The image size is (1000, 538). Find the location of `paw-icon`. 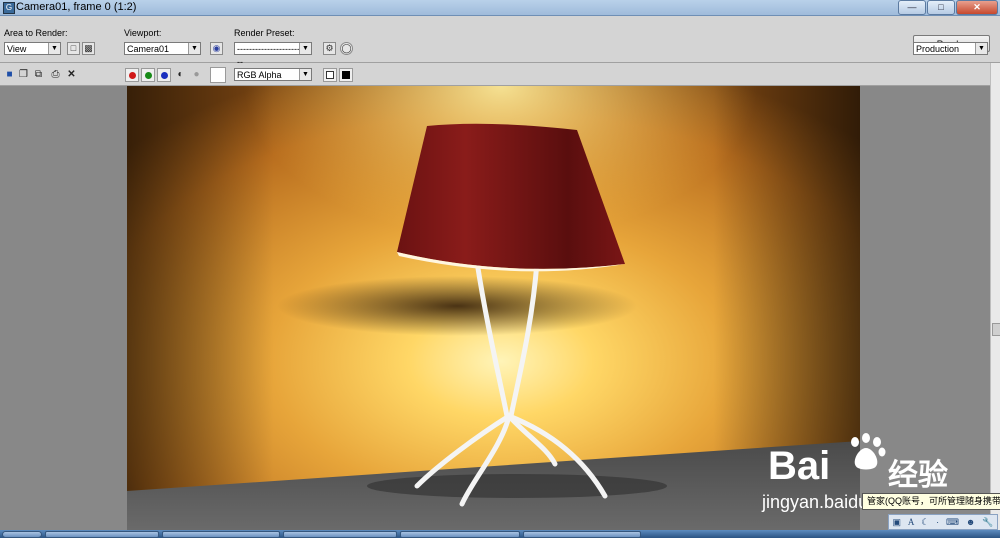

paw-icon is located at coordinates (868, 451).